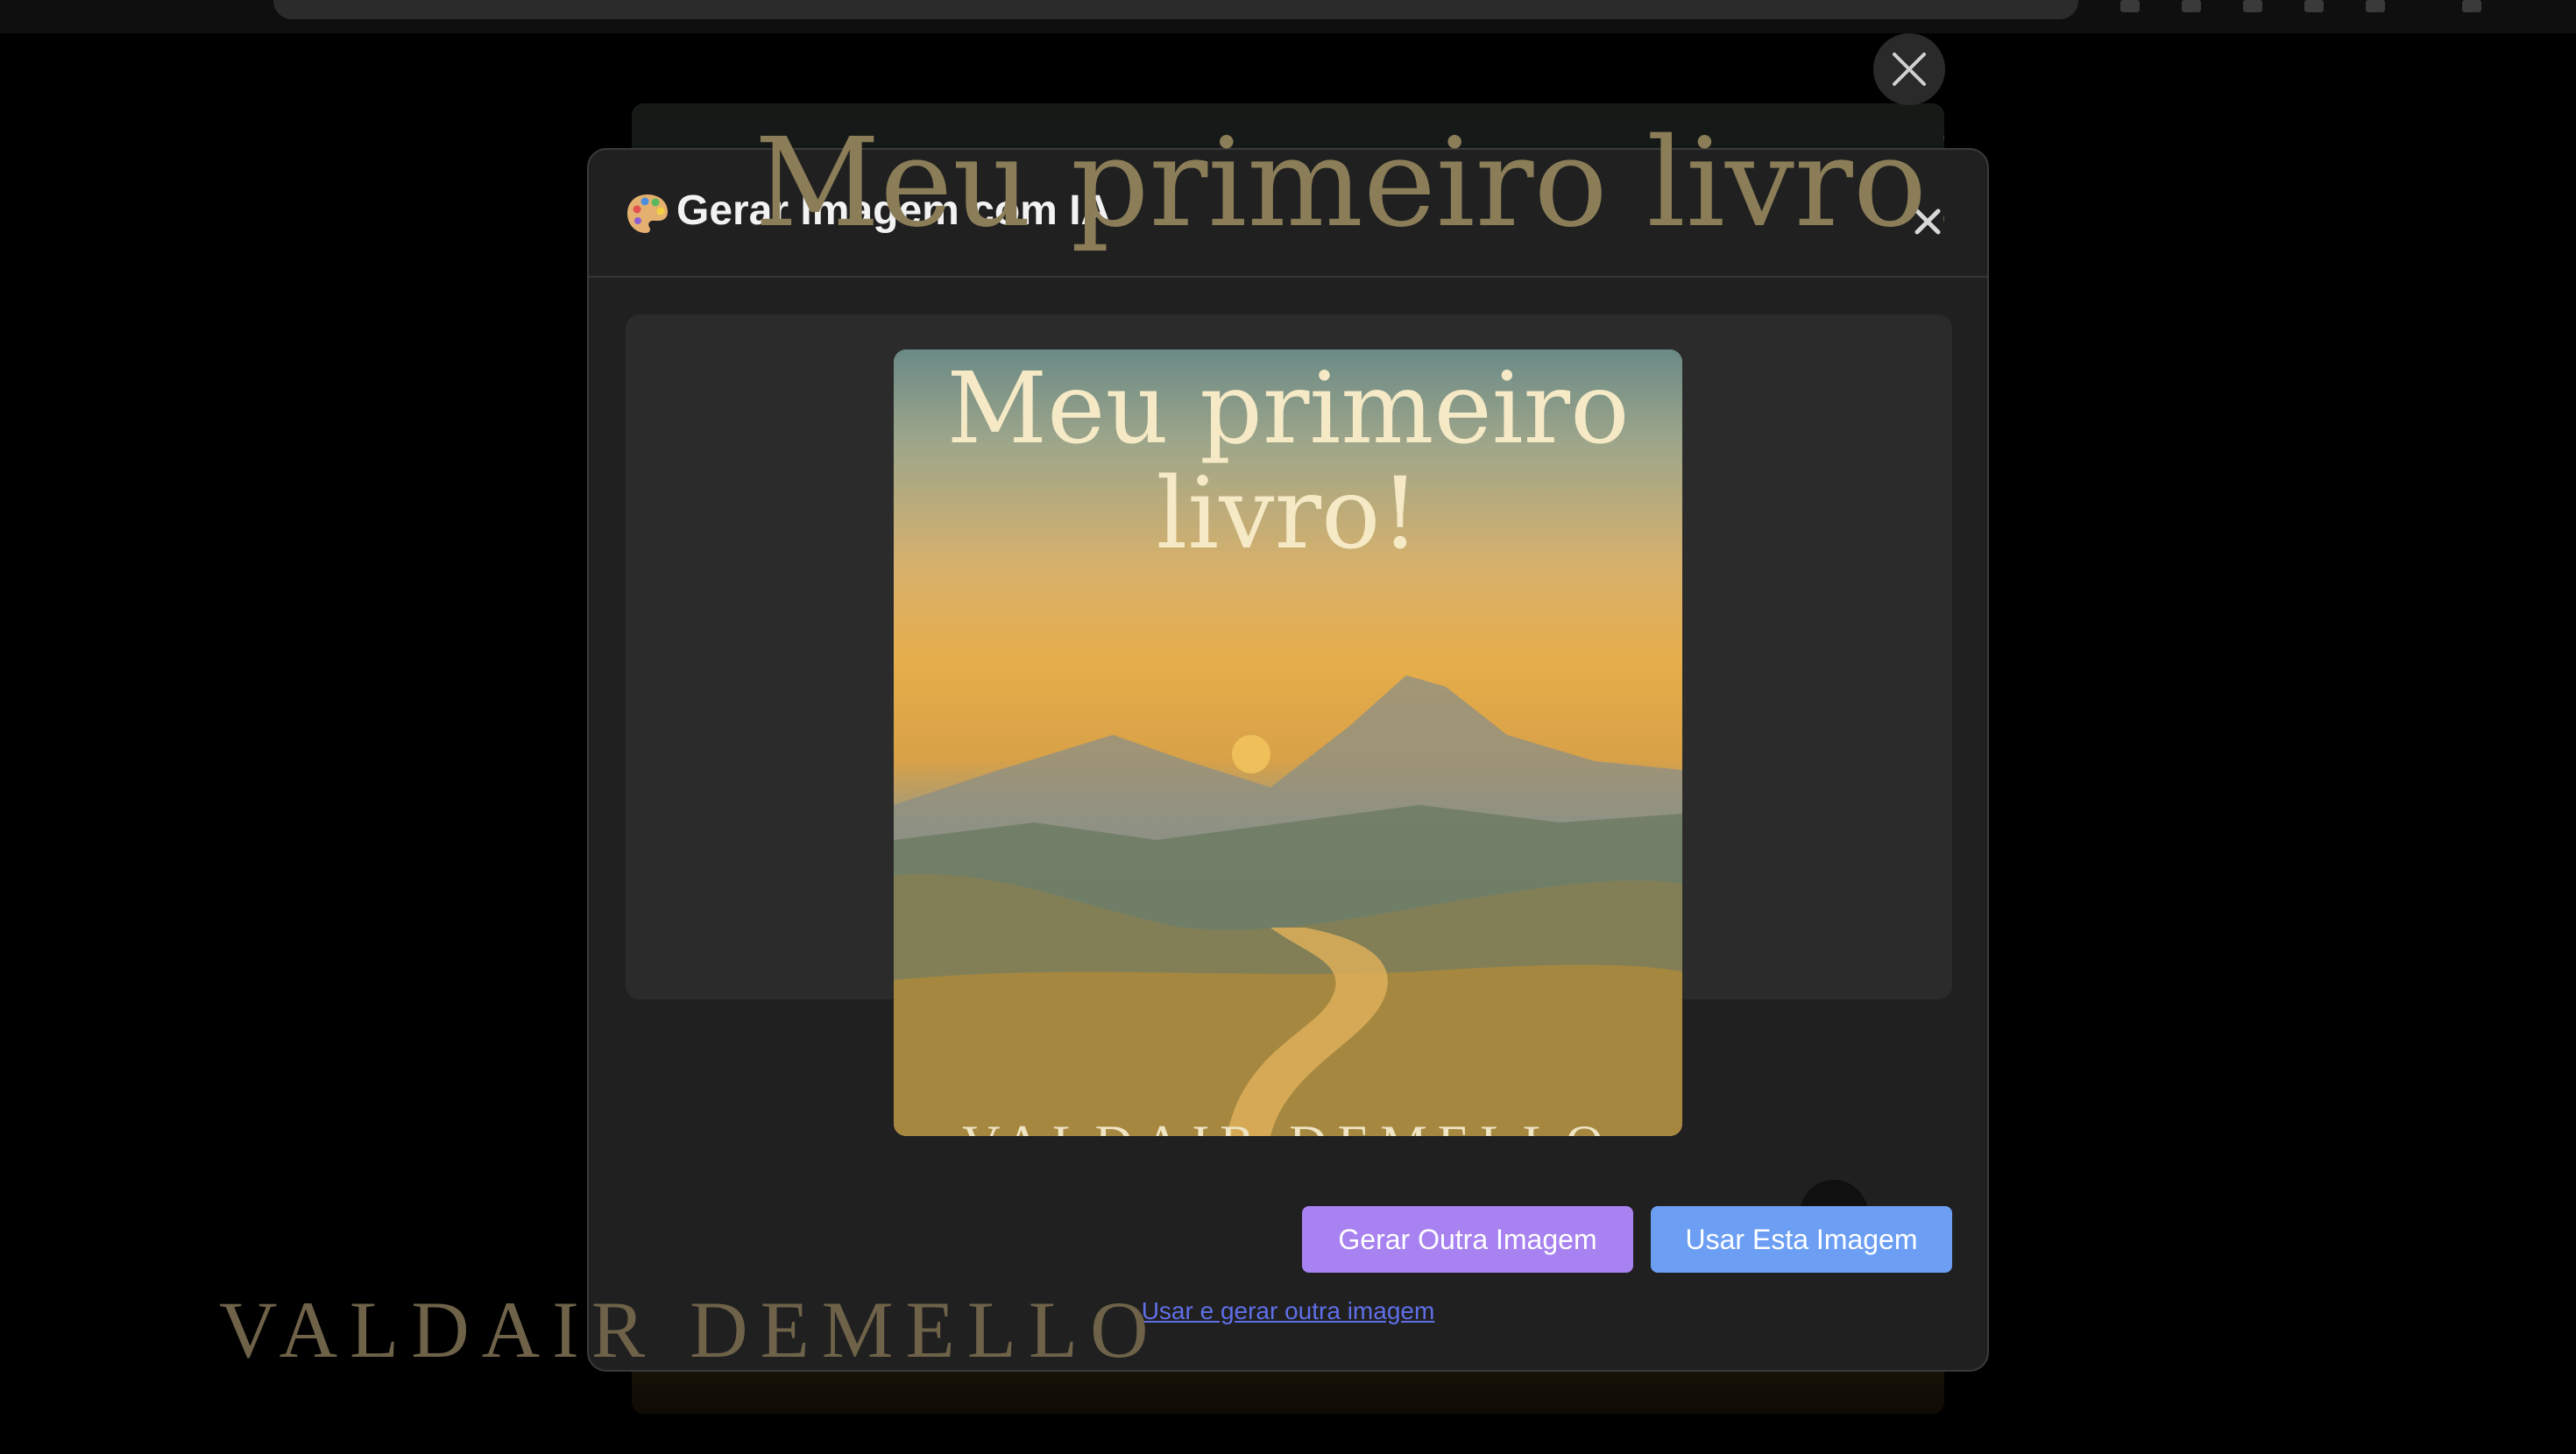 This screenshot has width=2576, height=1454. Describe the element at coordinates (690, 1329) in the screenshot. I see `background-cover-author: VALDAIR DEMELLO` at that location.